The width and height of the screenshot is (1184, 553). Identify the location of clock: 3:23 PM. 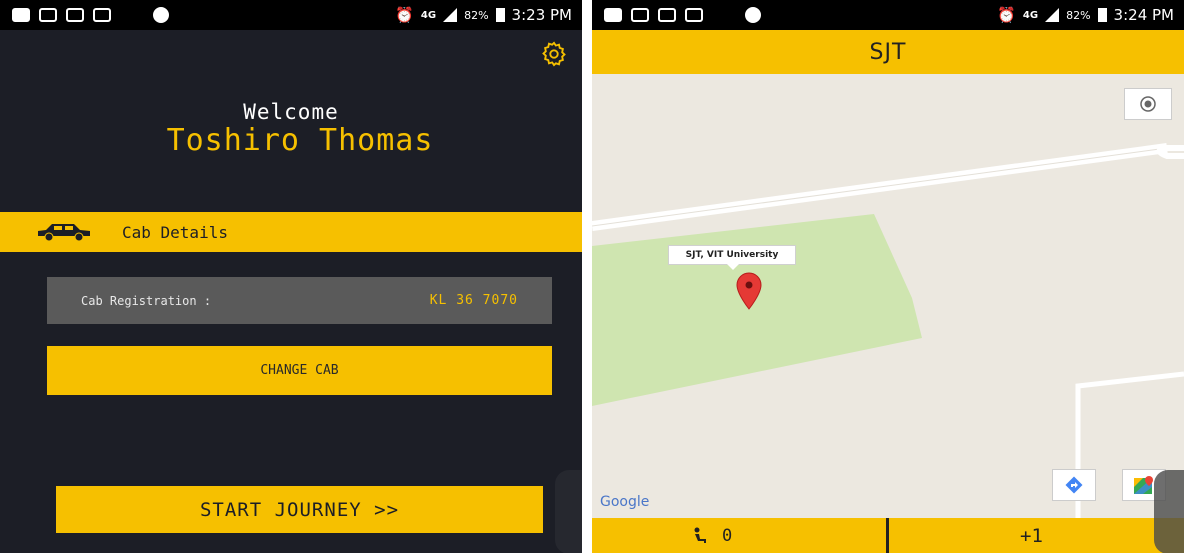
(541, 15).